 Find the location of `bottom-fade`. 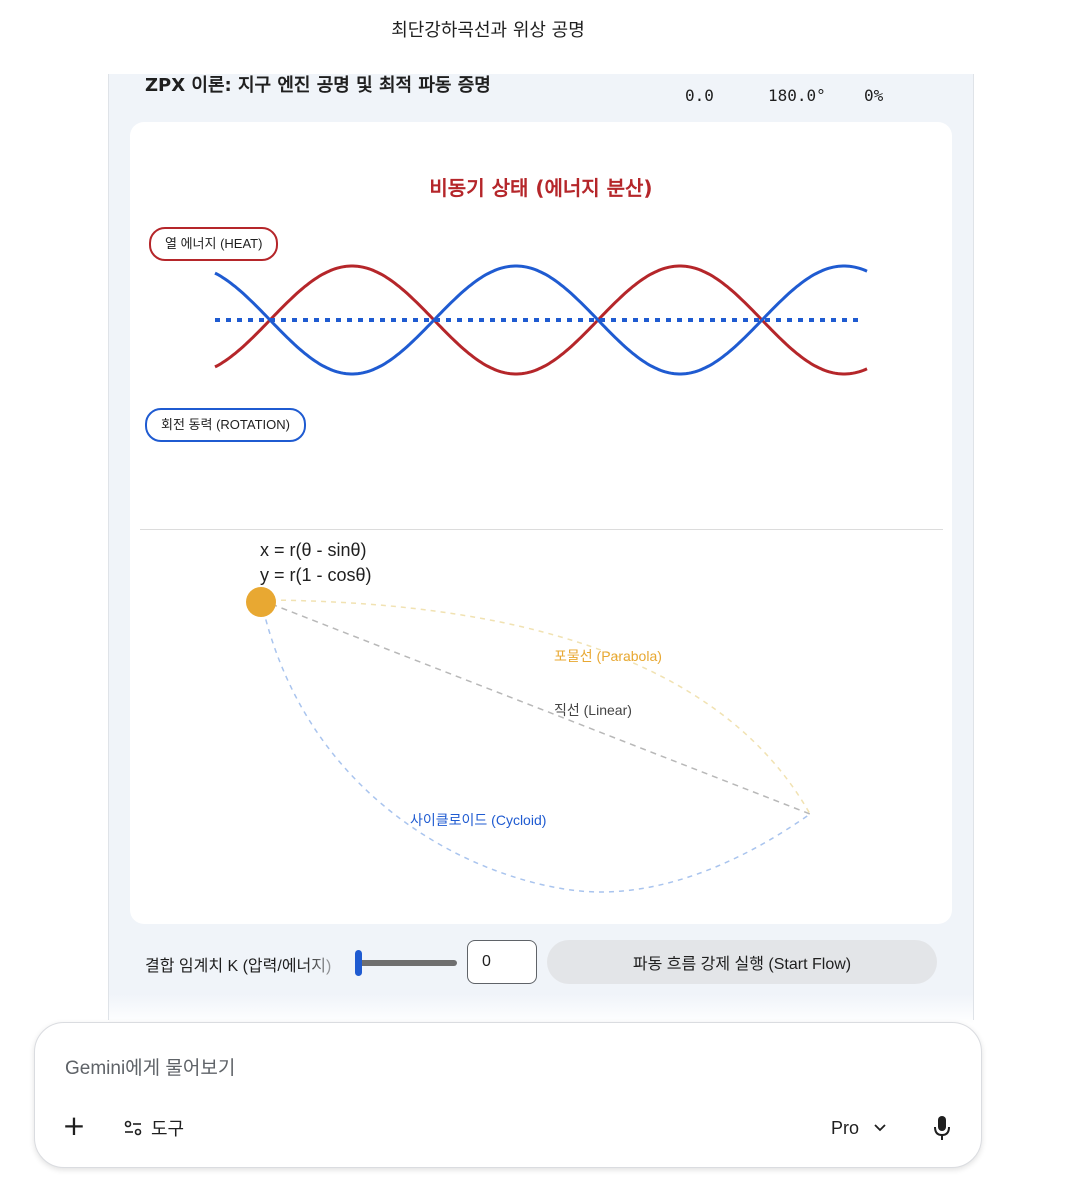

bottom-fade is located at coordinates (541, 1009).